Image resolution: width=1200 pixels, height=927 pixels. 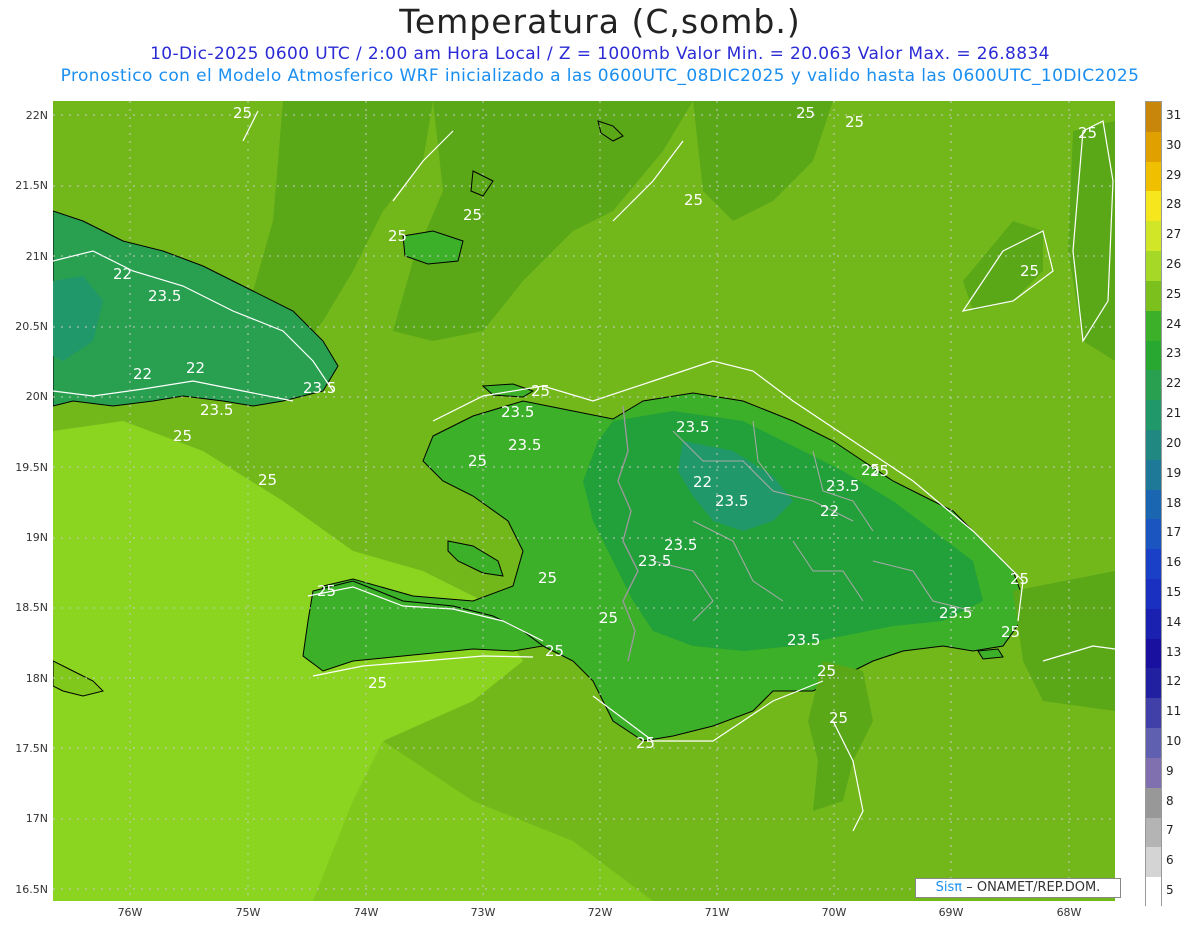 What do you see at coordinates (31, 607) in the screenshot?
I see `lat-label: 18.5N` at bounding box center [31, 607].